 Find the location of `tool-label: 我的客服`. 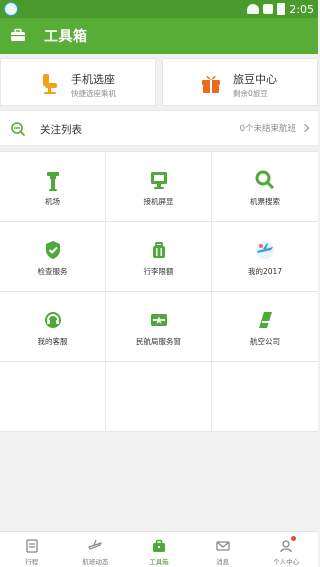

tool-label: 我的客服 is located at coordinates (52, 341).